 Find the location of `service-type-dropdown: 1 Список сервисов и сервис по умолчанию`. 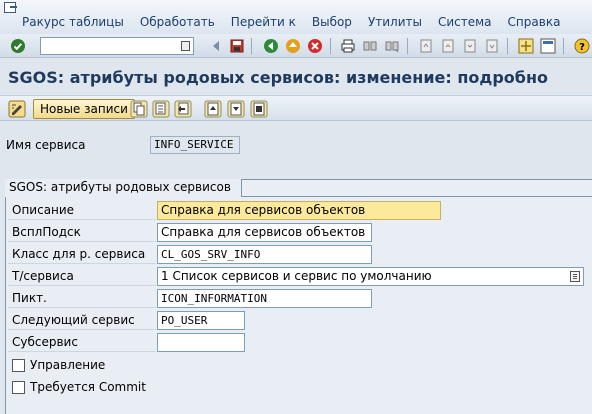

service-type-dropdown: 1 Список сервисов и сервис по умолчанию is located at coordinates (370, 276).